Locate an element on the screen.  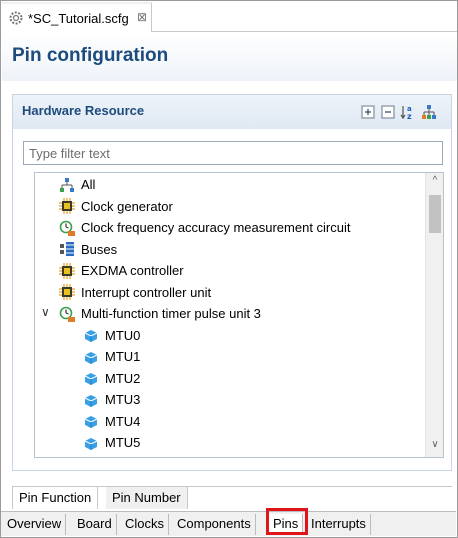
tree-item: EXDMA controller is located at coordinates (121, 270).